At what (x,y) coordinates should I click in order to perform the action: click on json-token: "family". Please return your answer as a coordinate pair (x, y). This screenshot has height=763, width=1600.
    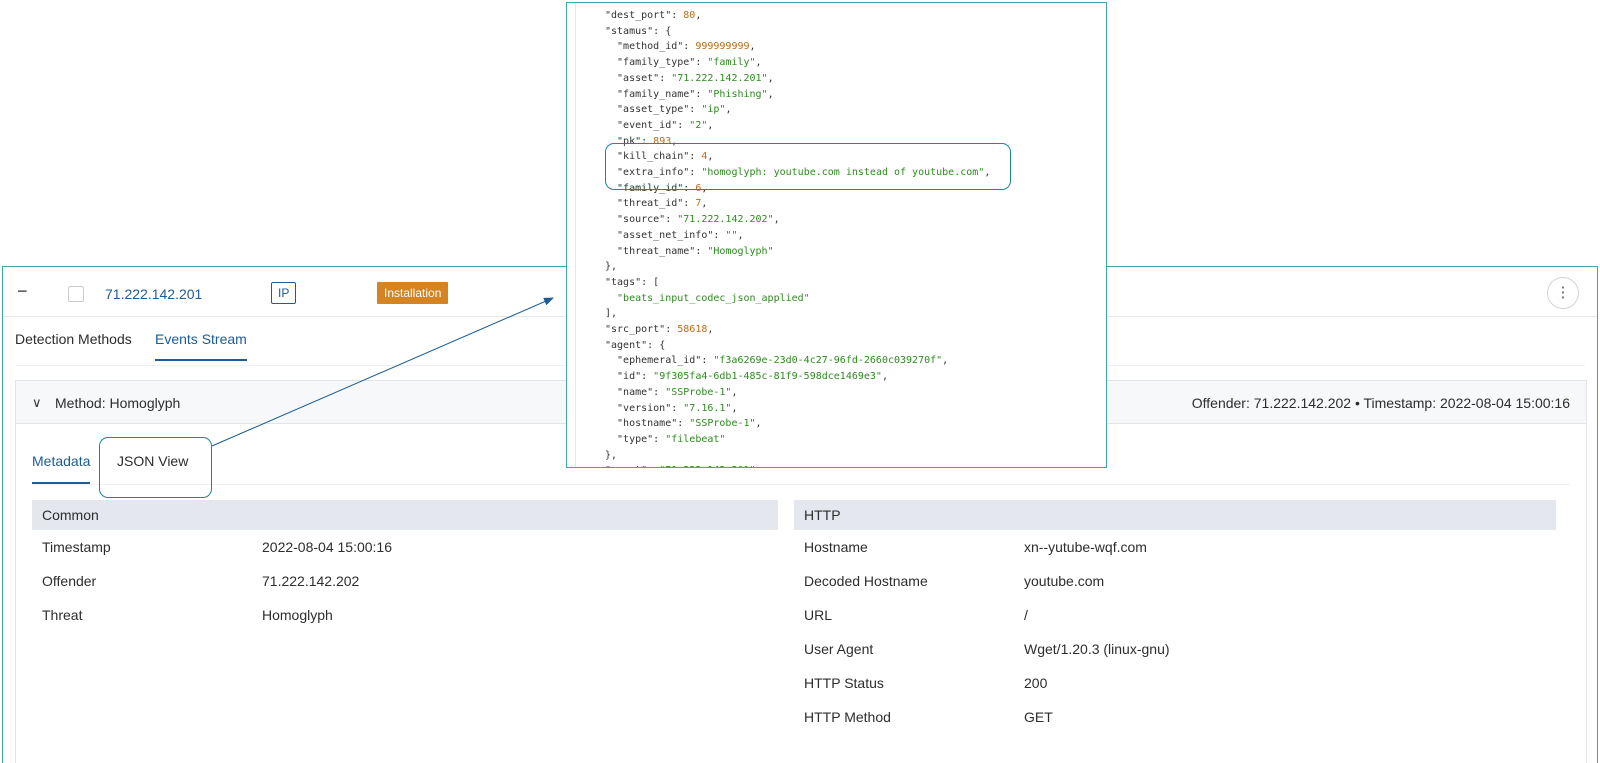
    Looking at the image, I should click on (731, 63).